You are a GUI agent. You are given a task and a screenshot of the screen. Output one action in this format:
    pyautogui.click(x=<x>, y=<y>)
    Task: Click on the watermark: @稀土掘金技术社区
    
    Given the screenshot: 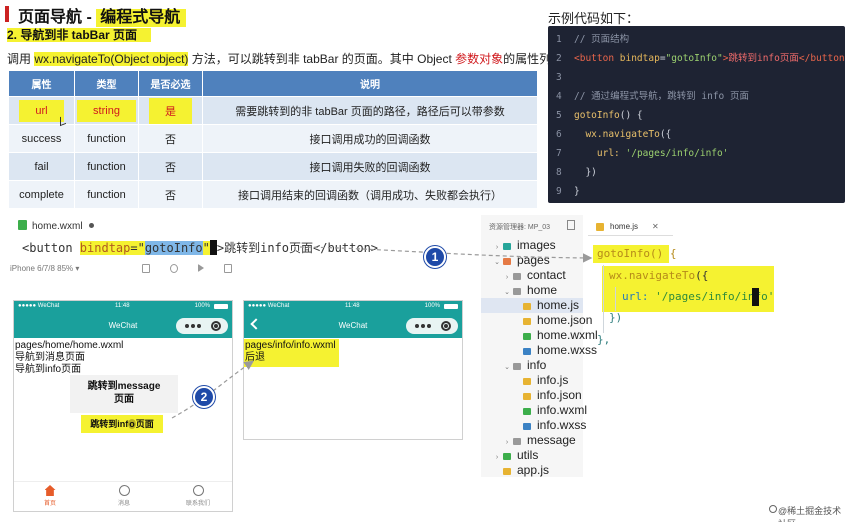 What is the action you would take?
    pyautogui.click(x=810, y=514)
    